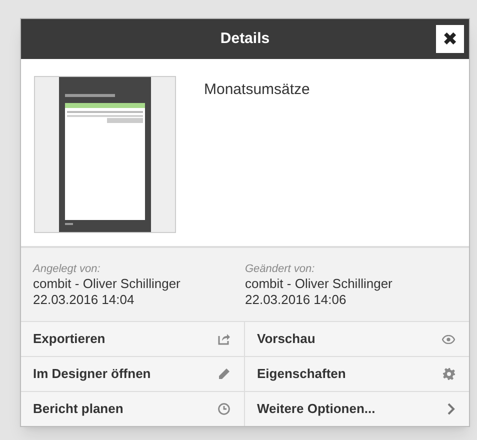 The width and height of the screenshot is (477, 440). I want to click on eye-icon, so click(448, 339).